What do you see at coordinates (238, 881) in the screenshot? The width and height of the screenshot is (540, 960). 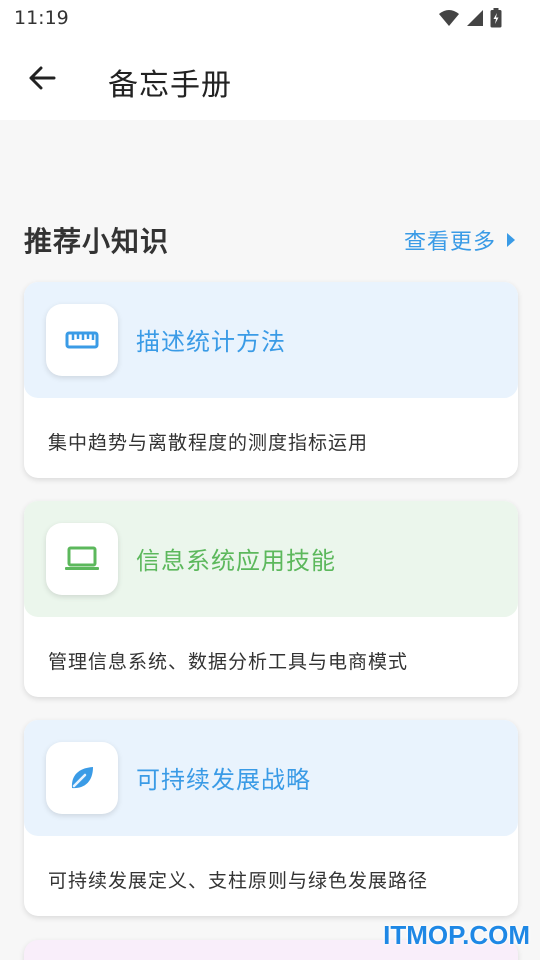 I see `card-description: 可持续发展定义、支柱原则与绿色发展路径` at bounding box center [238, 881].